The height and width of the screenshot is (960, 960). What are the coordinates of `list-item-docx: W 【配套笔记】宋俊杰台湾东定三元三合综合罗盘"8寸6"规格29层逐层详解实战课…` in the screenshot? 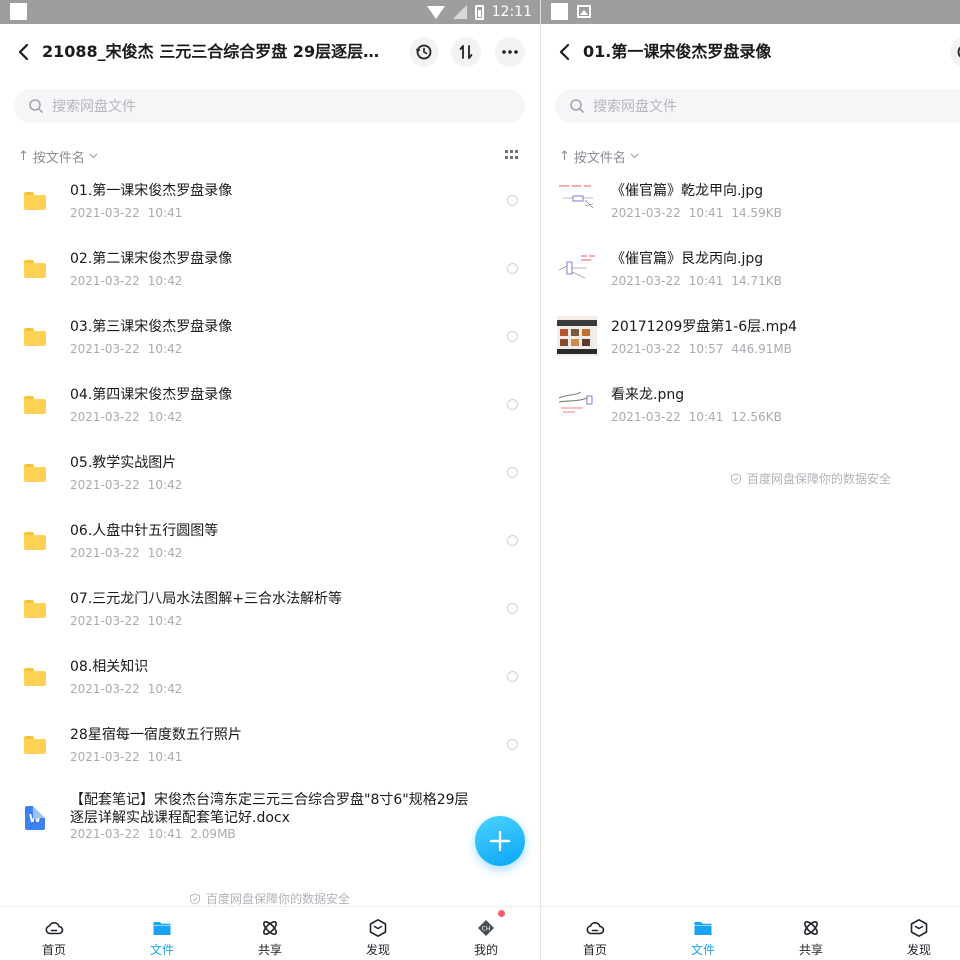 It's located at (270, 824).